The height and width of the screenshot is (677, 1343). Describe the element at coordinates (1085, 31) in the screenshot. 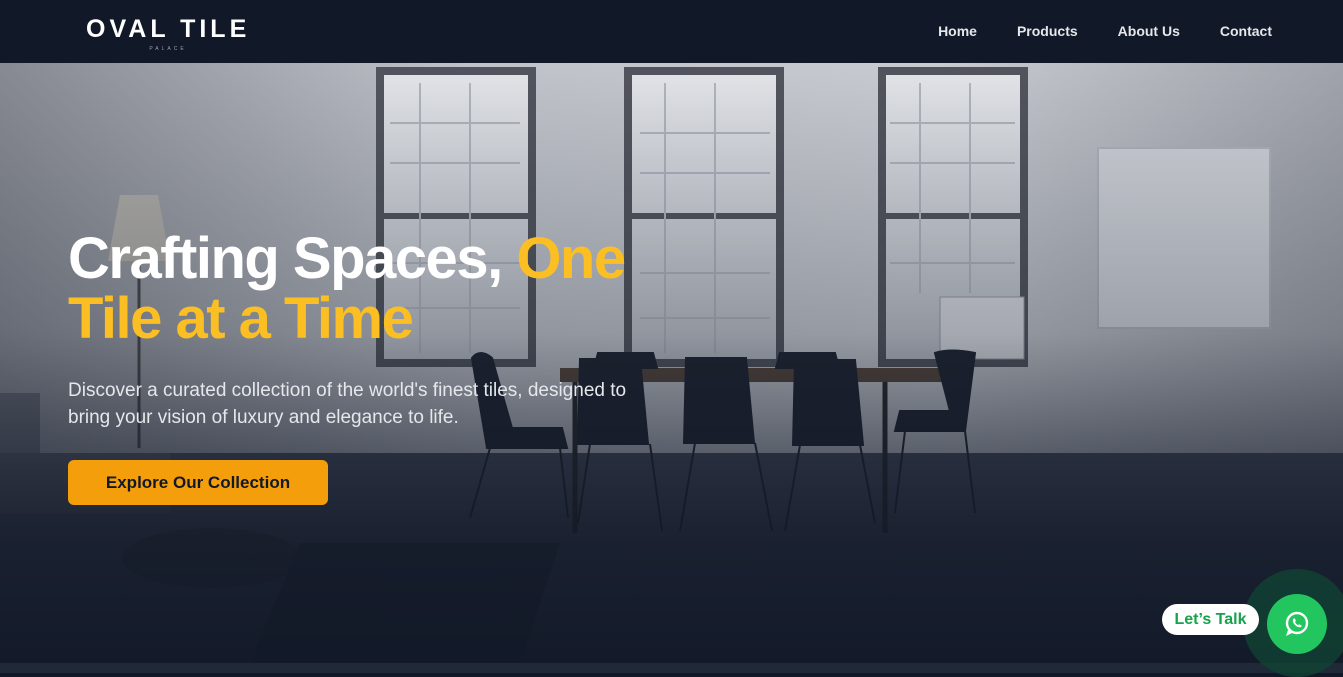

I see `main-nav: Home Products About Us Contact` at that location.